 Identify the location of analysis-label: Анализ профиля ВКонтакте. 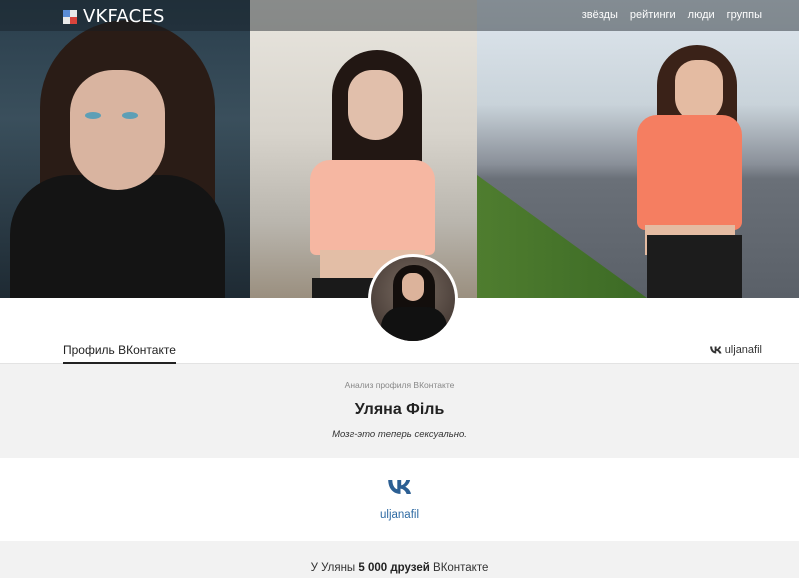
(399, 385).